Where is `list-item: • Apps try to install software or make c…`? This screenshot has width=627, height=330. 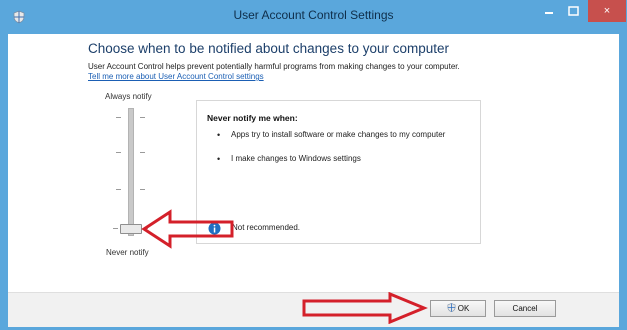
list-item: • Apps try to install software or make c… is located at coordinates (331, 135).